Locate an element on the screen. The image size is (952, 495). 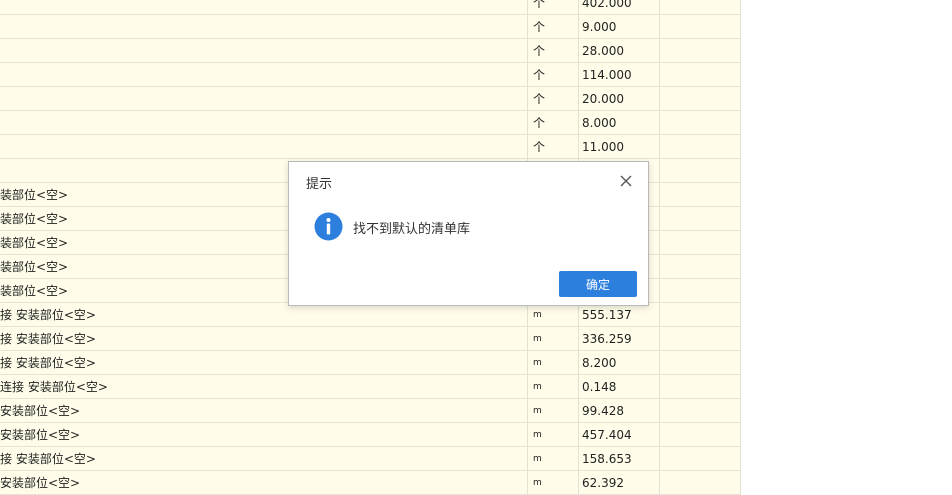
quantity-cell: 28.000 is located at coordinates (619, 51).